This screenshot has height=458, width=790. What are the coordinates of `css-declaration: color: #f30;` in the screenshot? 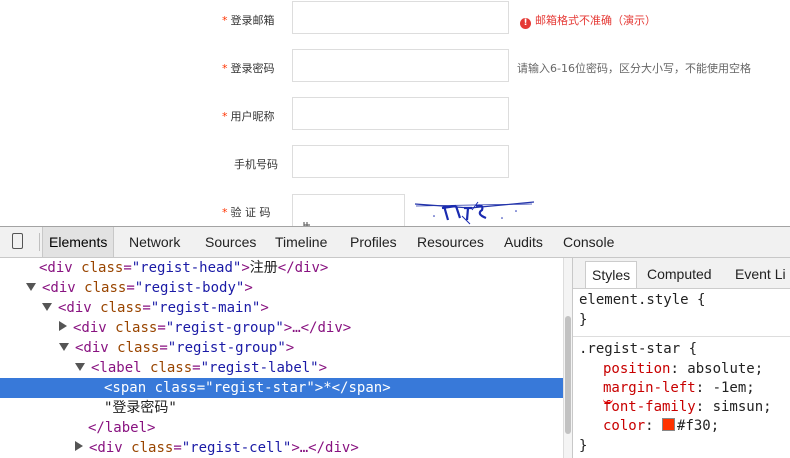 It's located at (661, 426).